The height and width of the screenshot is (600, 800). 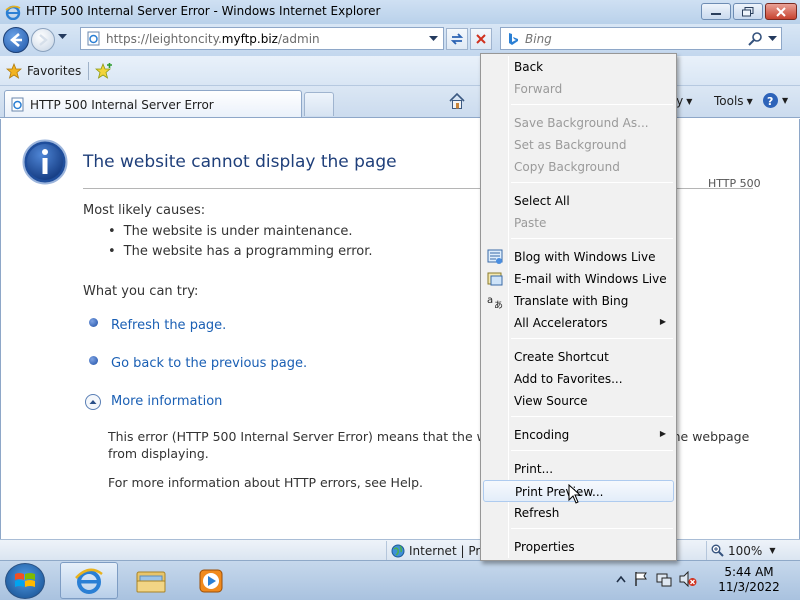 What do you see at coordinates (122, 105) in the screenshot?
I see `tab-label: HTTP 500 Internal Server Error` at bounding box center [122, 105].